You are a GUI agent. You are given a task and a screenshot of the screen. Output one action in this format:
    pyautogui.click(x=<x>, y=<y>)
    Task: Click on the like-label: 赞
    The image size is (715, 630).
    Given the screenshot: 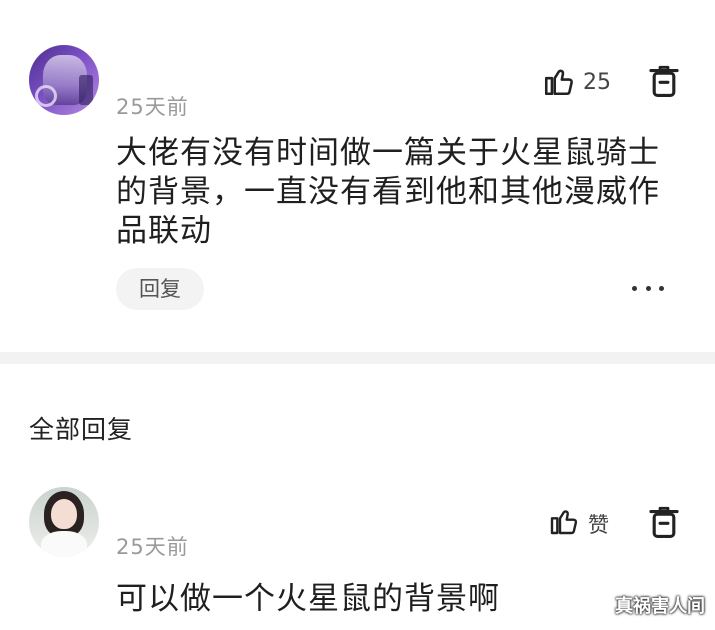 What is the action you would take?
    pyautogui.click(x=598, y=524)
    